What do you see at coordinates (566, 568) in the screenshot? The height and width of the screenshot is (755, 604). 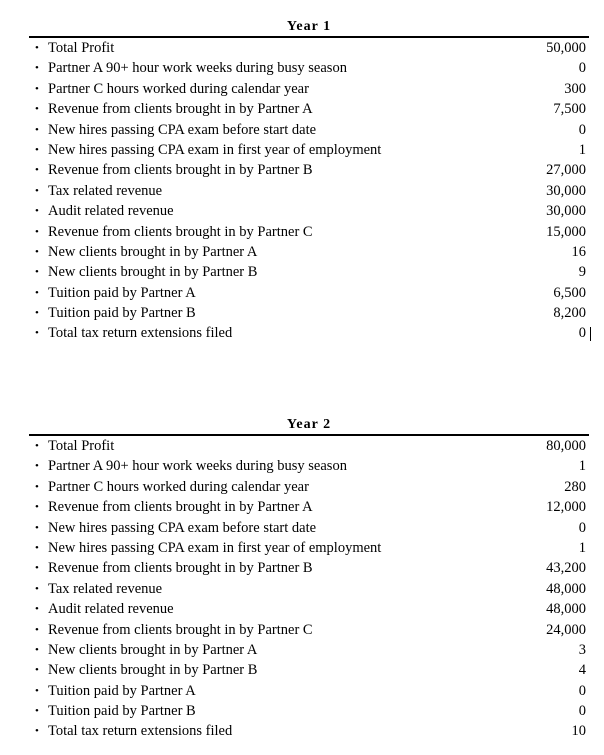 I see `metric-value: 43,200` at bounding box center [566, 568].